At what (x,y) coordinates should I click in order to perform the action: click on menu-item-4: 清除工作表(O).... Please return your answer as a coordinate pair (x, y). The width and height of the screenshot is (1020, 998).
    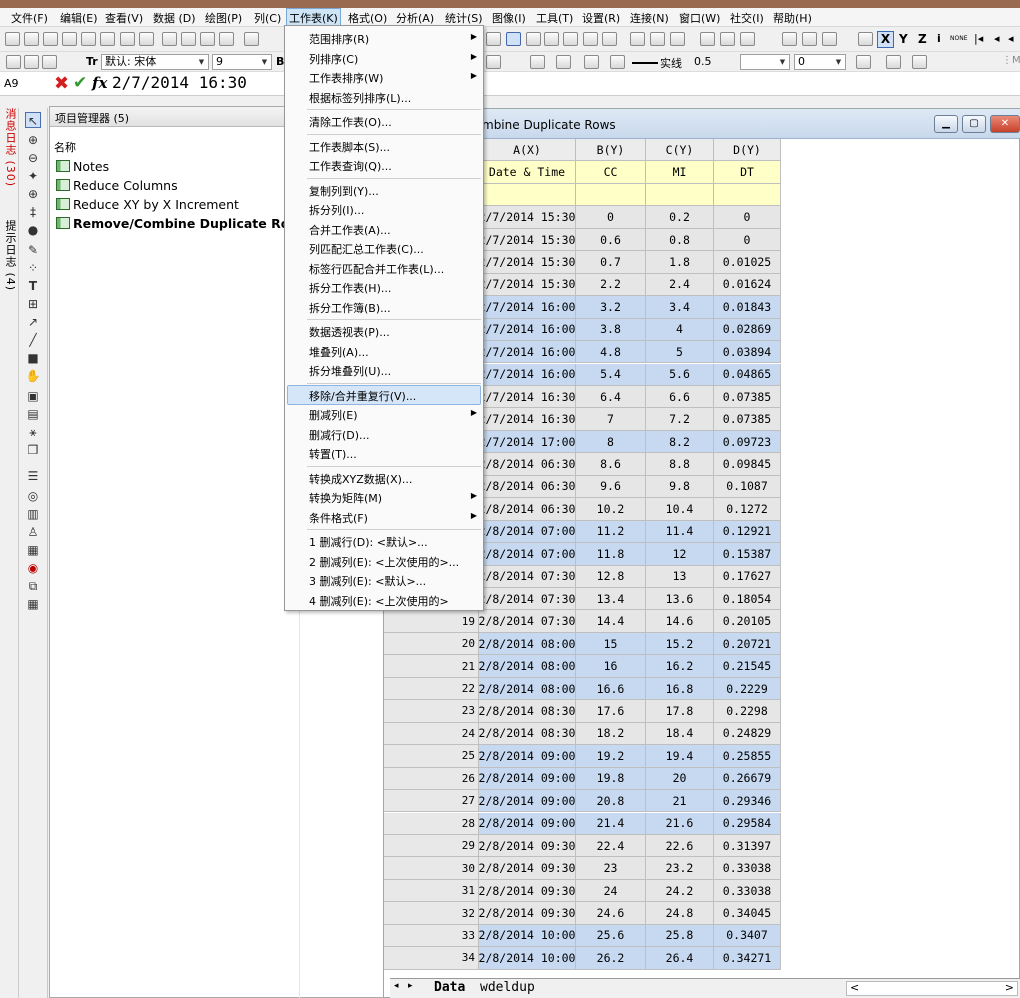
    Looking at the image, I should click on (350, 122).